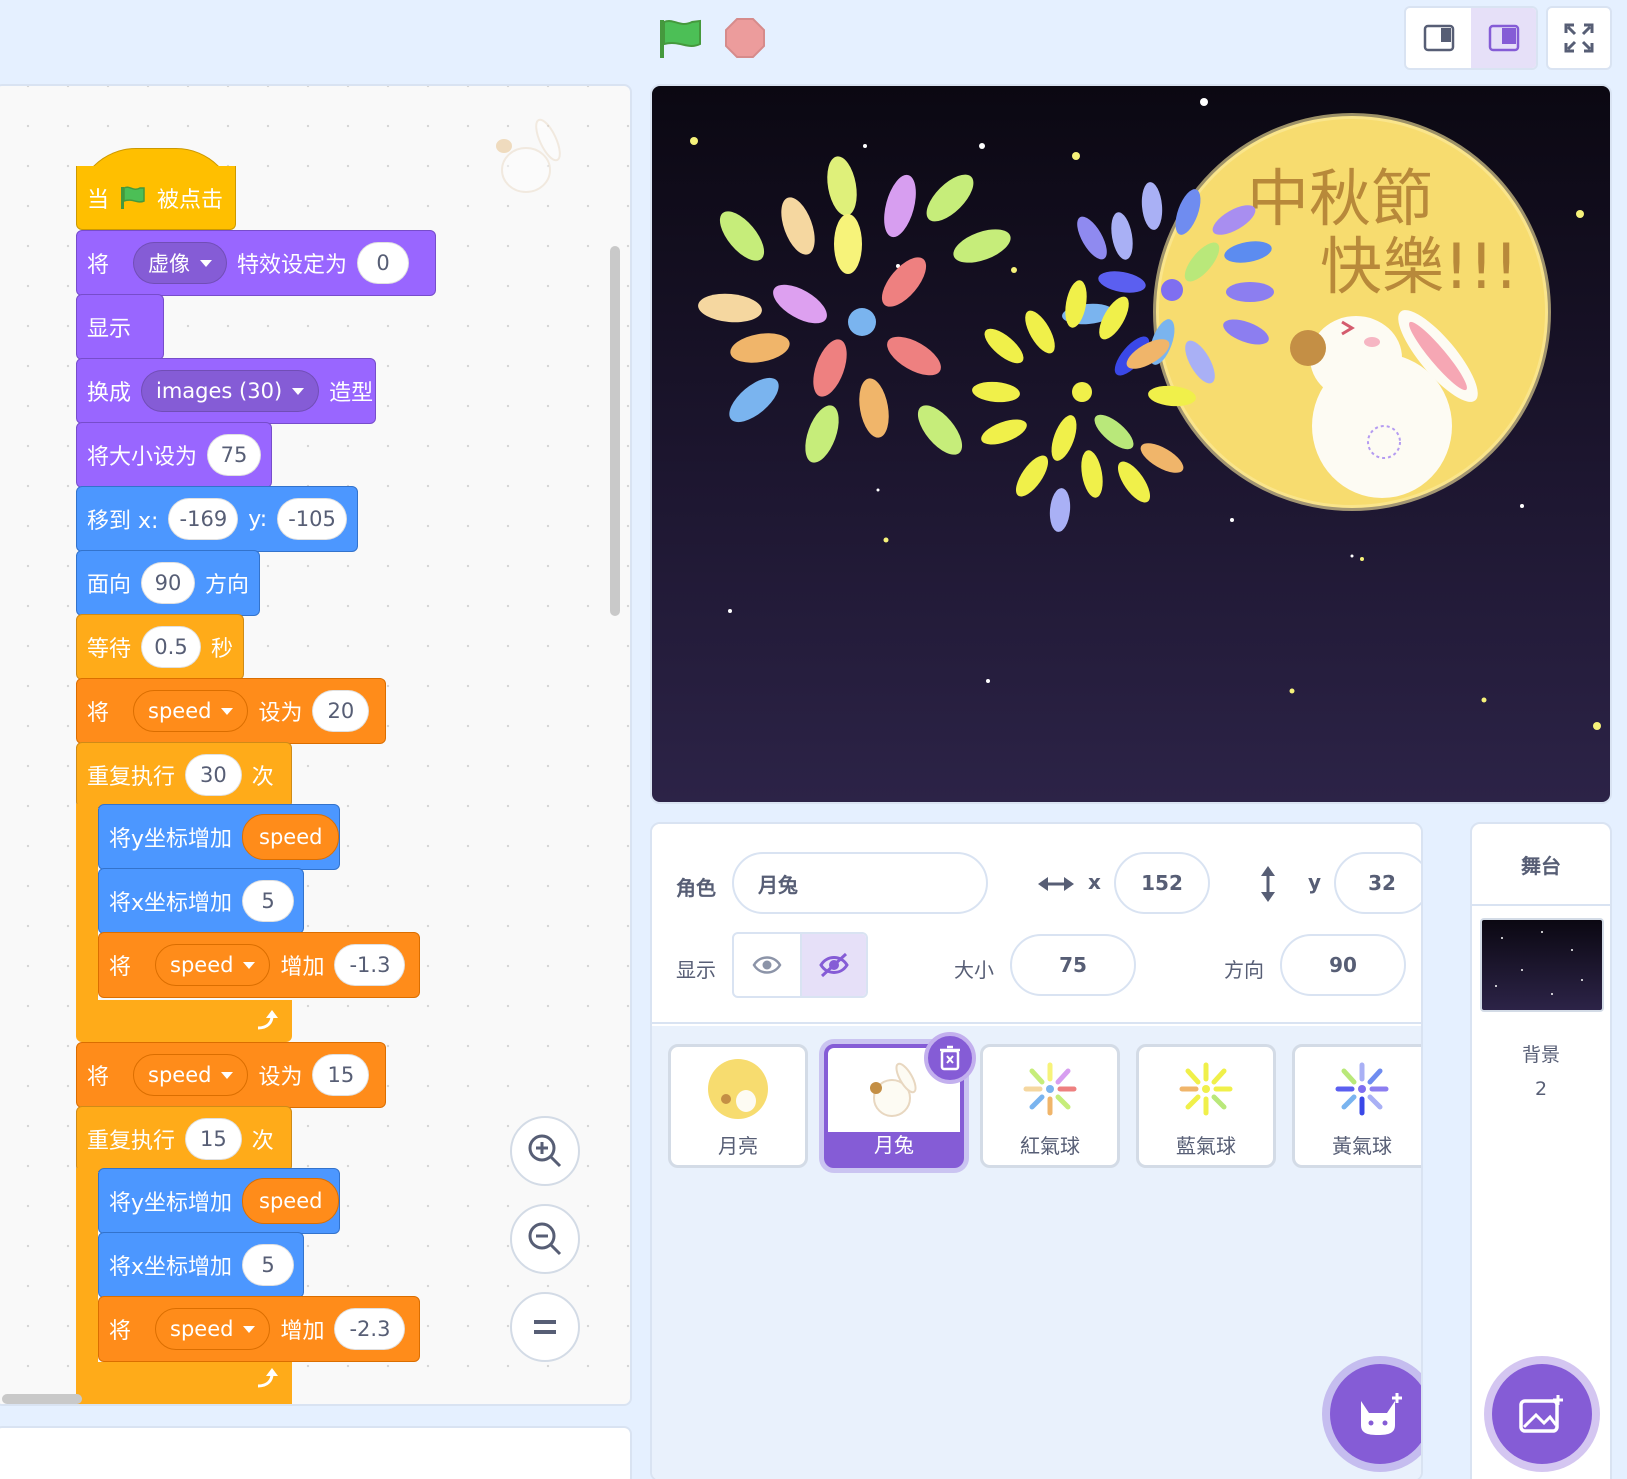 The height and width of the screenshot is (1479, 1627). What do you see at coordinates (184, 775) in the screenshot?
I see `repeat-block: 重复执行 30 次` at bounding box center [184, 775].